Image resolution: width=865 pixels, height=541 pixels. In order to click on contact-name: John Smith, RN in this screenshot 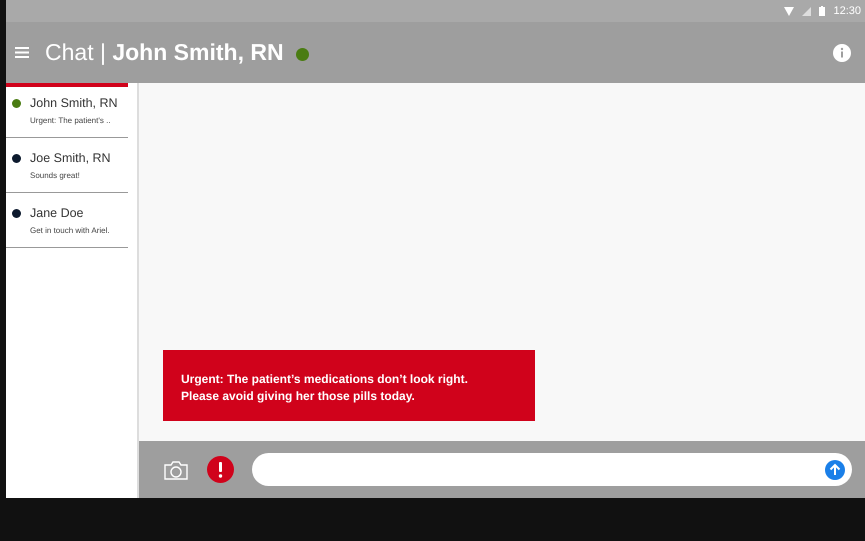, I will do `click(74, 103)`.